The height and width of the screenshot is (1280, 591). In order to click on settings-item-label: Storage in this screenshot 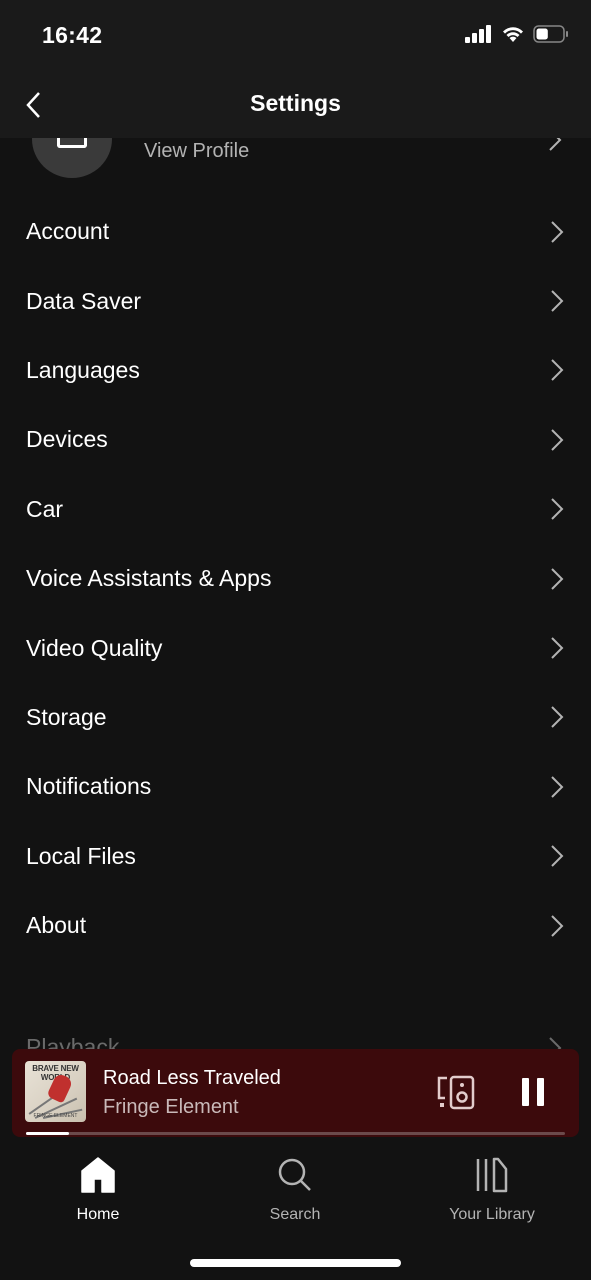, I will do `click(66, 716)`.